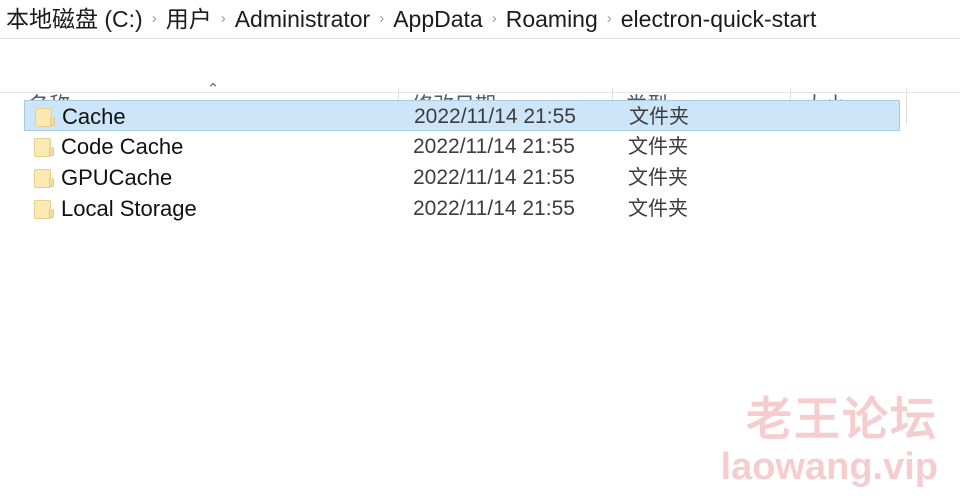  What do you see at coordinates (94, 116) in the screenshot?
I see `file-name: Cache` at bounding box center [94, 116].